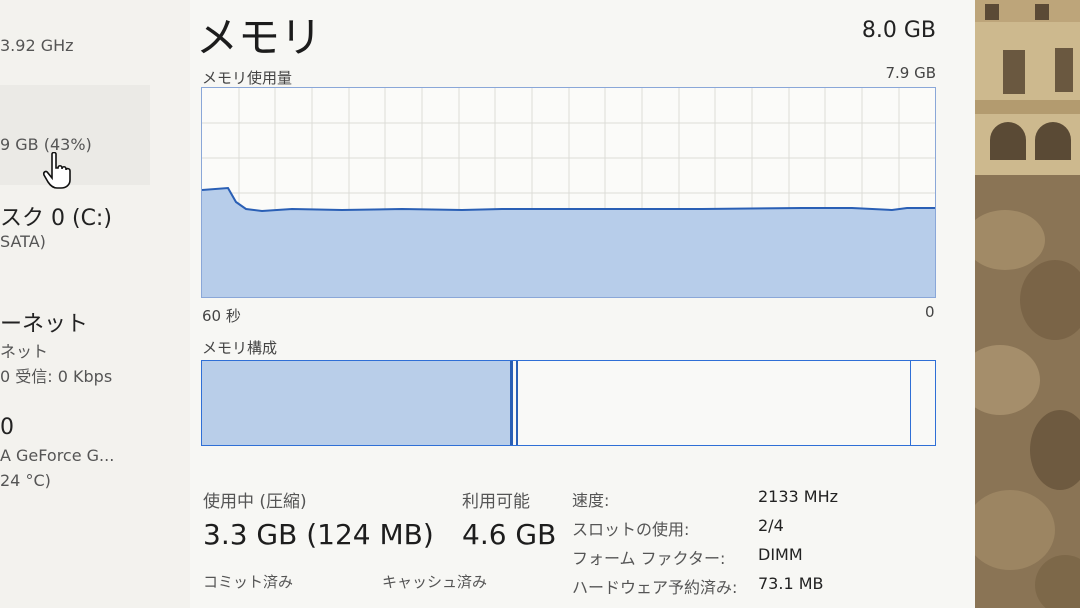 This screenshot has height=608, width=1080. I want to click on composition-standby-boundary, so click(910, 403).